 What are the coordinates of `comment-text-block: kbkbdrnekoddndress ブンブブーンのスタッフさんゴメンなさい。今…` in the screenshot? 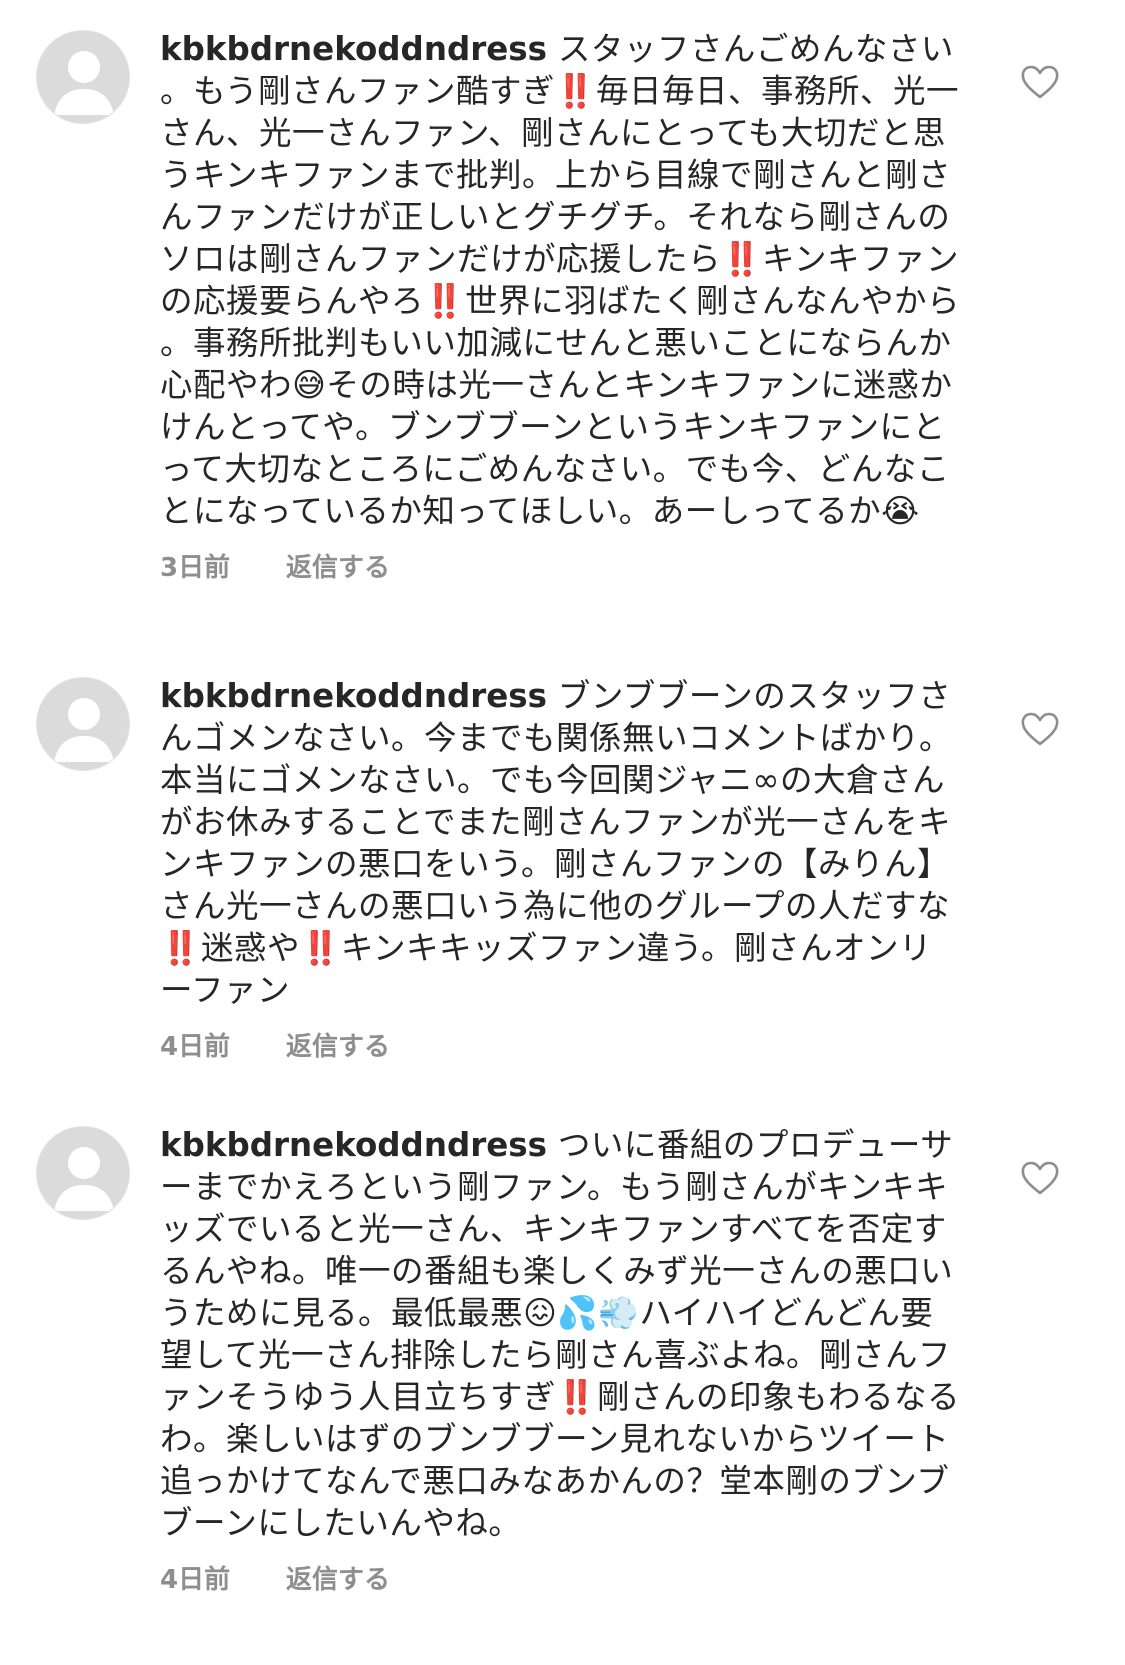 It's located at (560, 843).